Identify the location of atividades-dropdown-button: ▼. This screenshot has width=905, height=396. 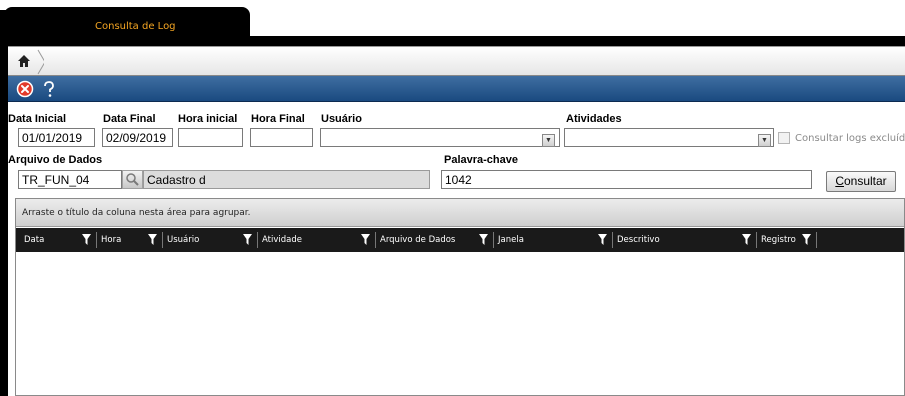
(764, 140).